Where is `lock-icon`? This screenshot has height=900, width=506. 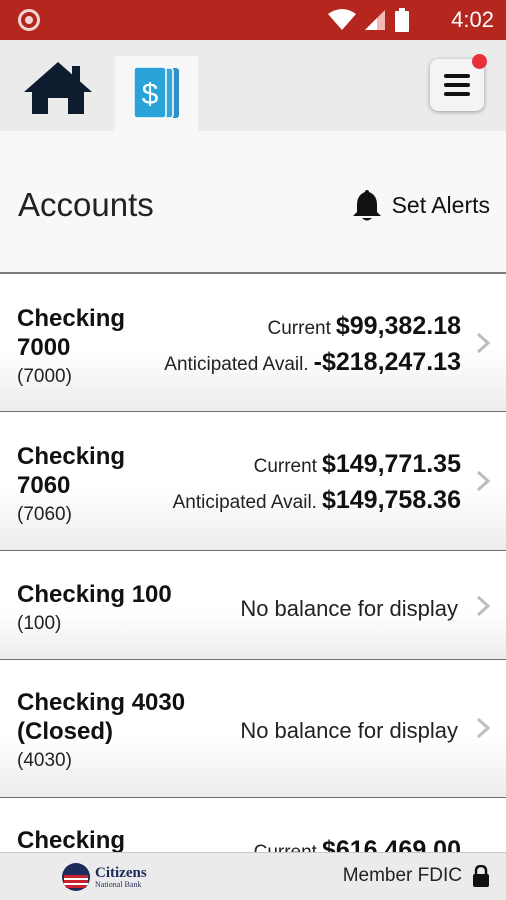
lock-icon is located at coordinates (481, 876).